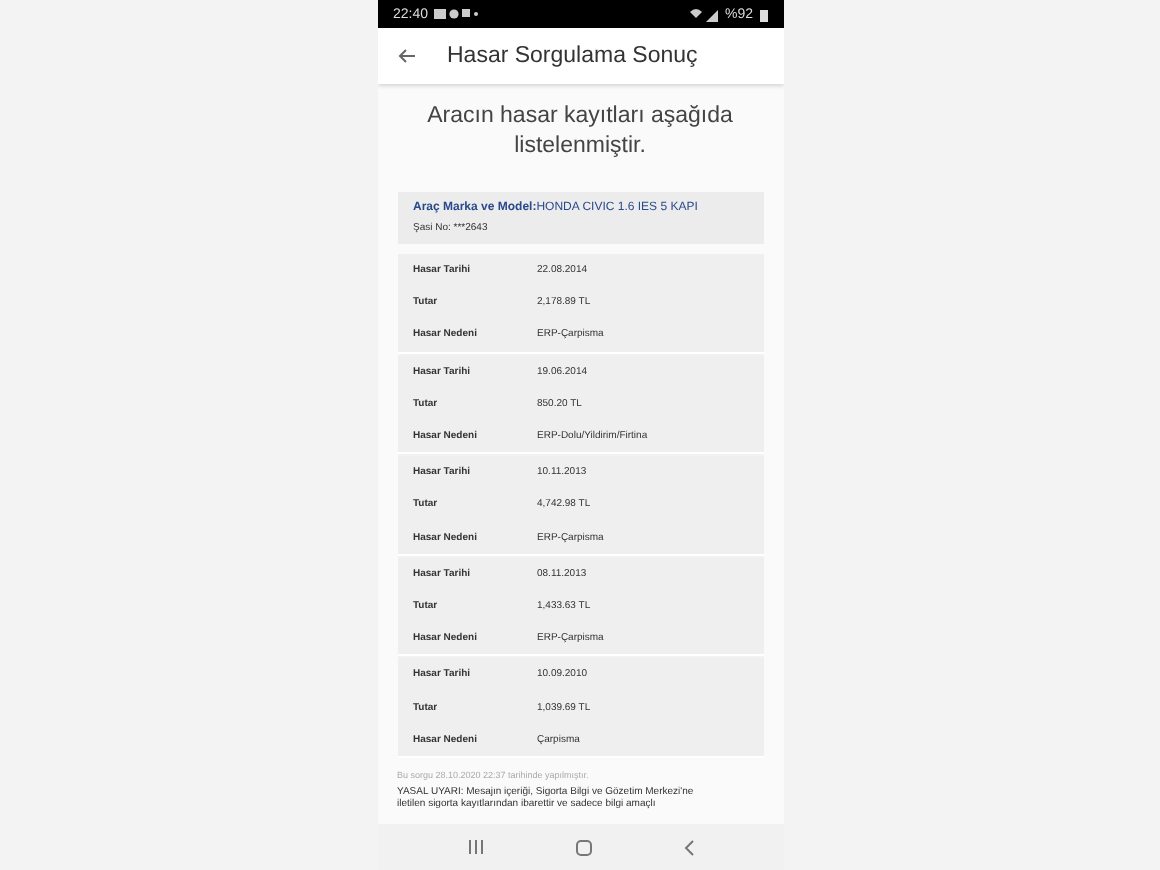 This screenshot has width=1160, height=870. I want to click on signal-icon, so click(704, 14).